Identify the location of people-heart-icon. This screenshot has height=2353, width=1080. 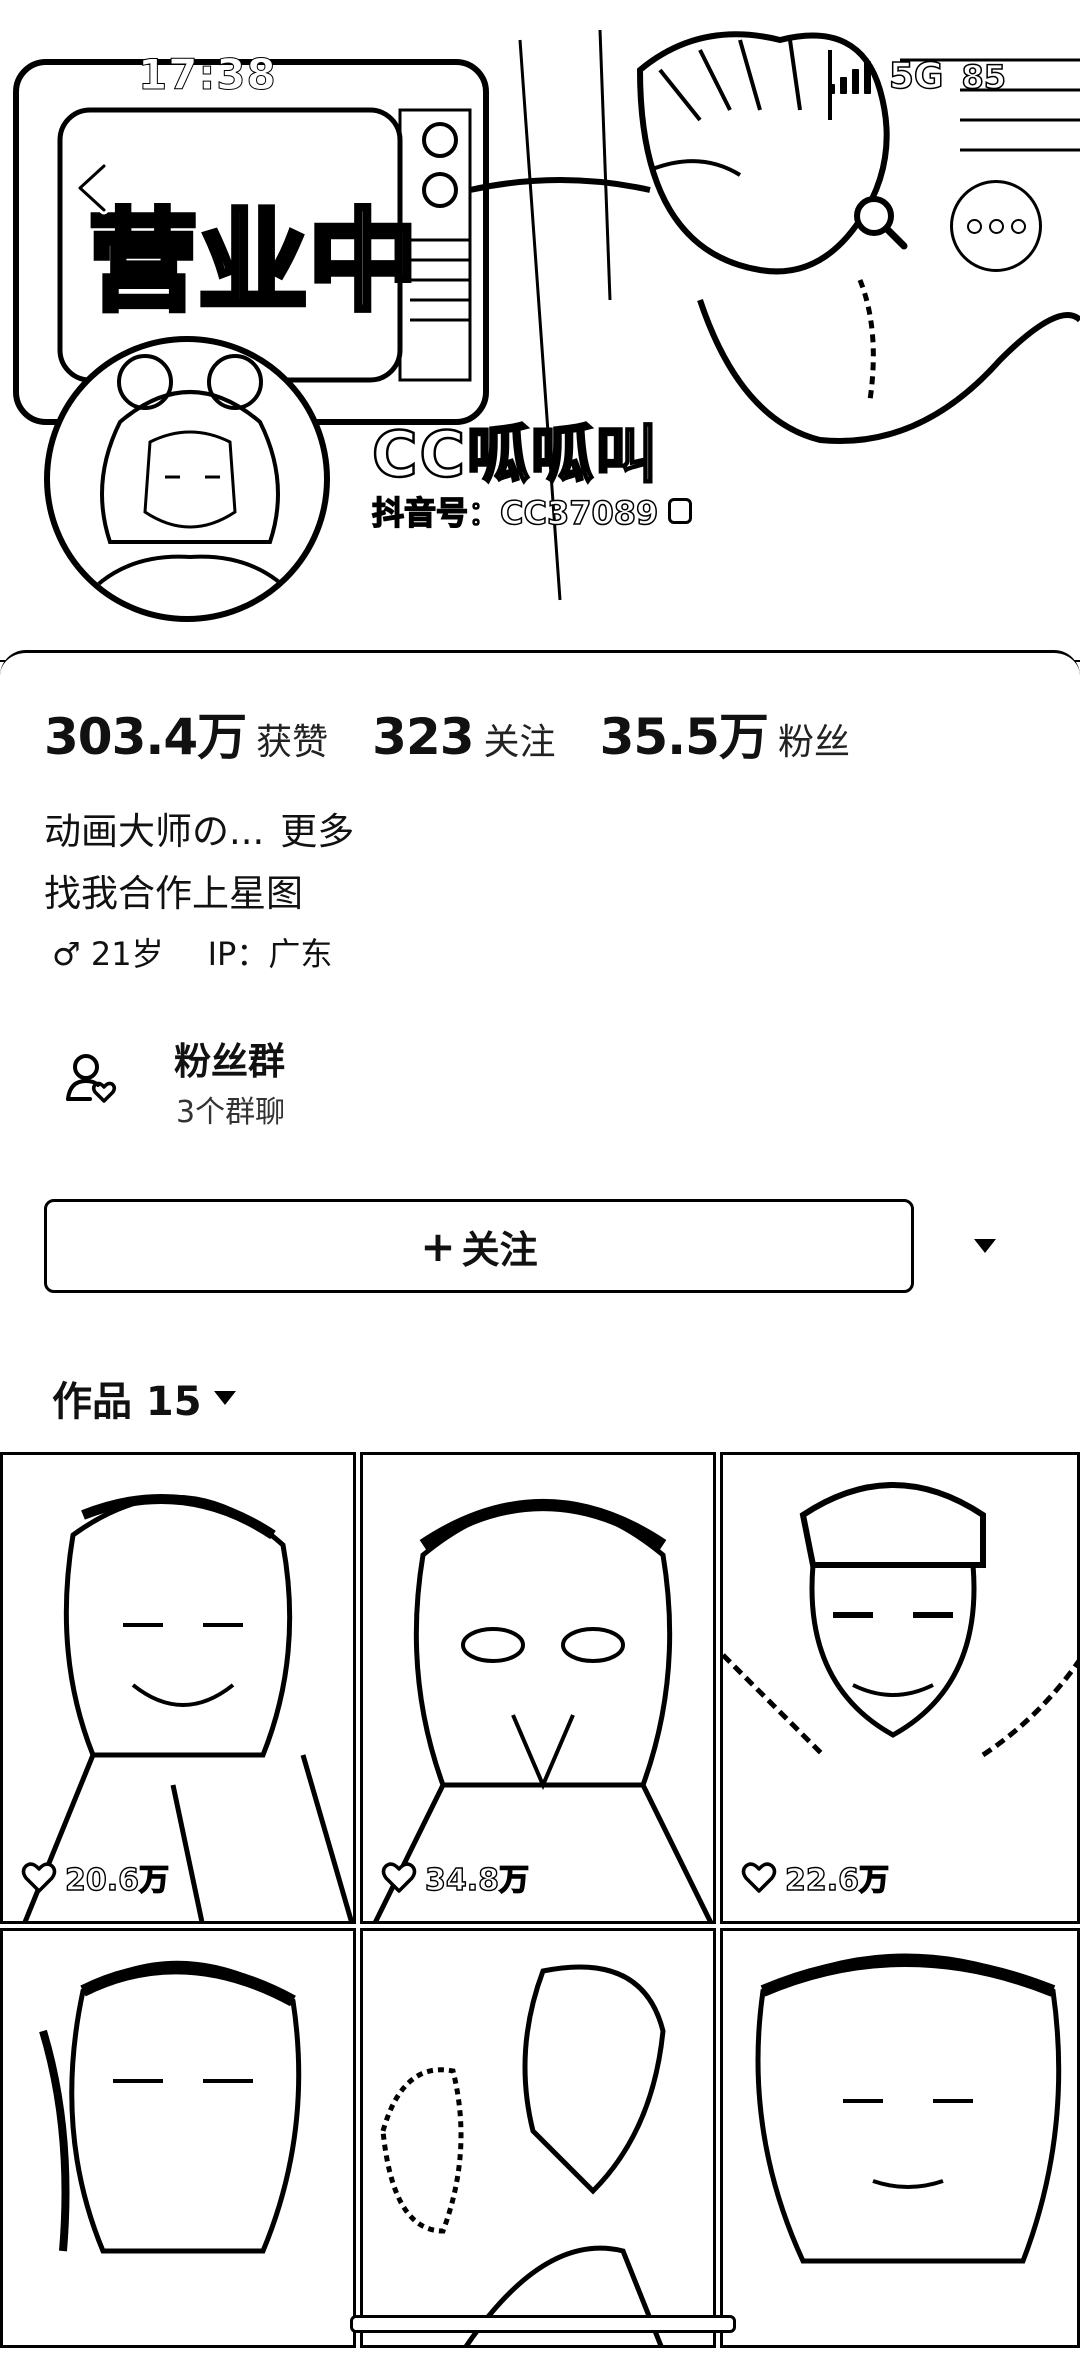
(91, 1078).